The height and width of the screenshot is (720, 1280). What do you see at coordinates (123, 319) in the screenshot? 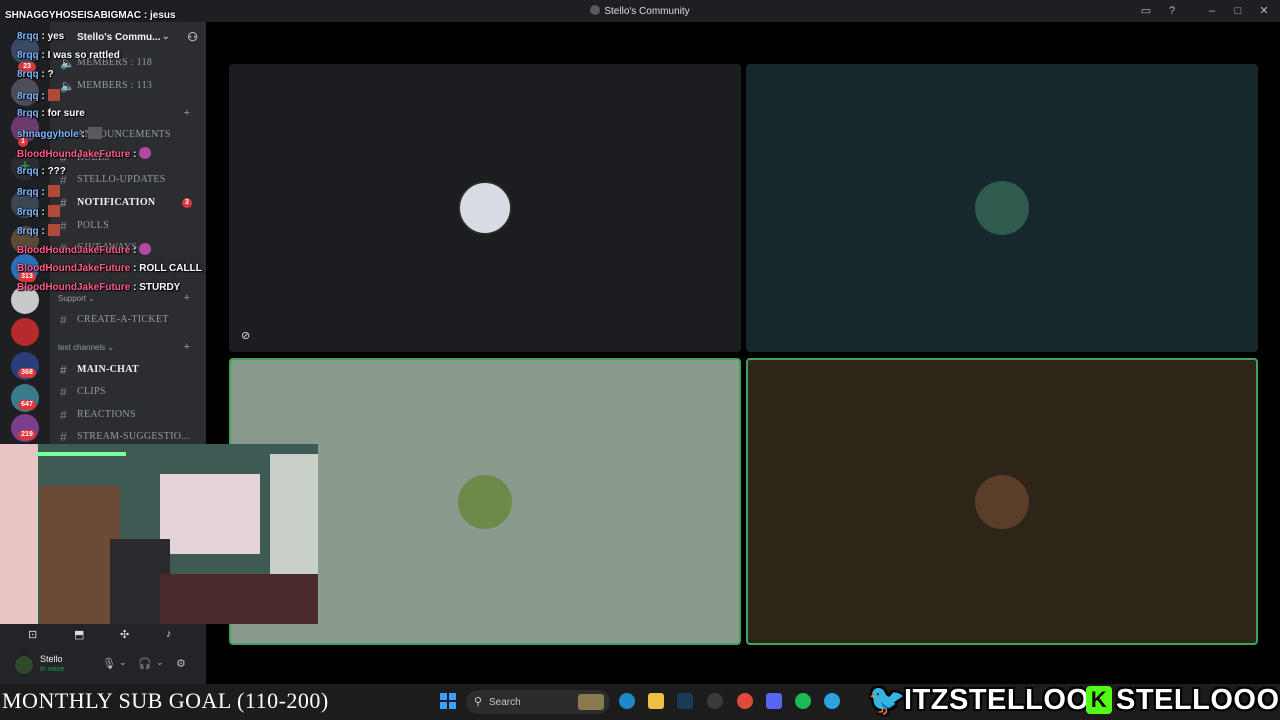
I see `channel-label: CREATE-A-TICKET` at bounding box center [123, 319].